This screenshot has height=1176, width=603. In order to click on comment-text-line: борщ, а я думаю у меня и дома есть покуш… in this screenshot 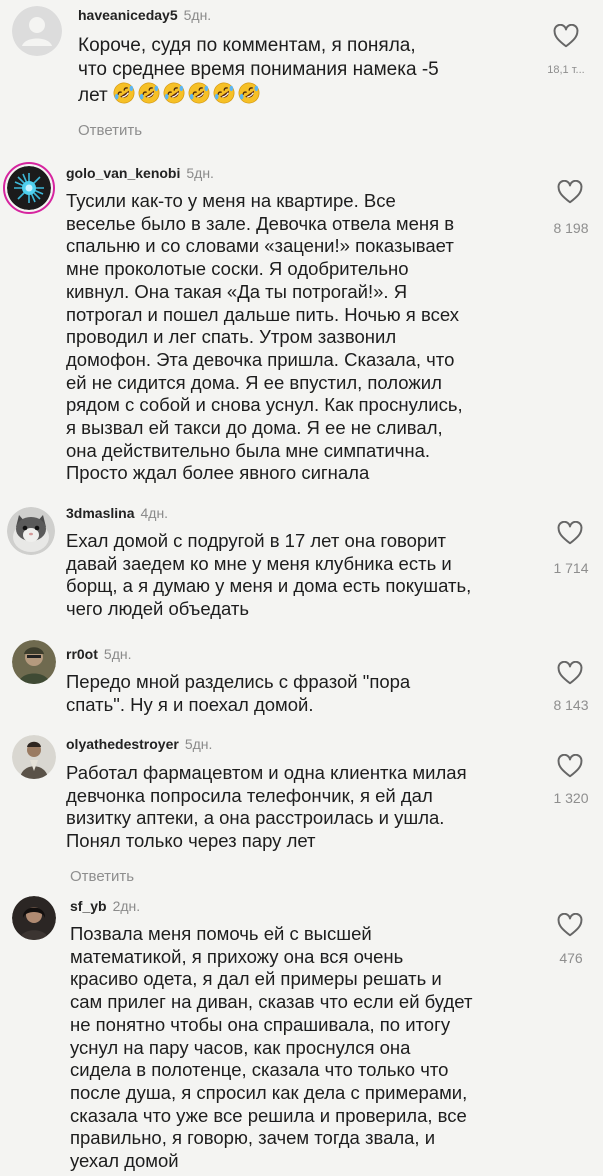, I will do `click(269, 586)`.